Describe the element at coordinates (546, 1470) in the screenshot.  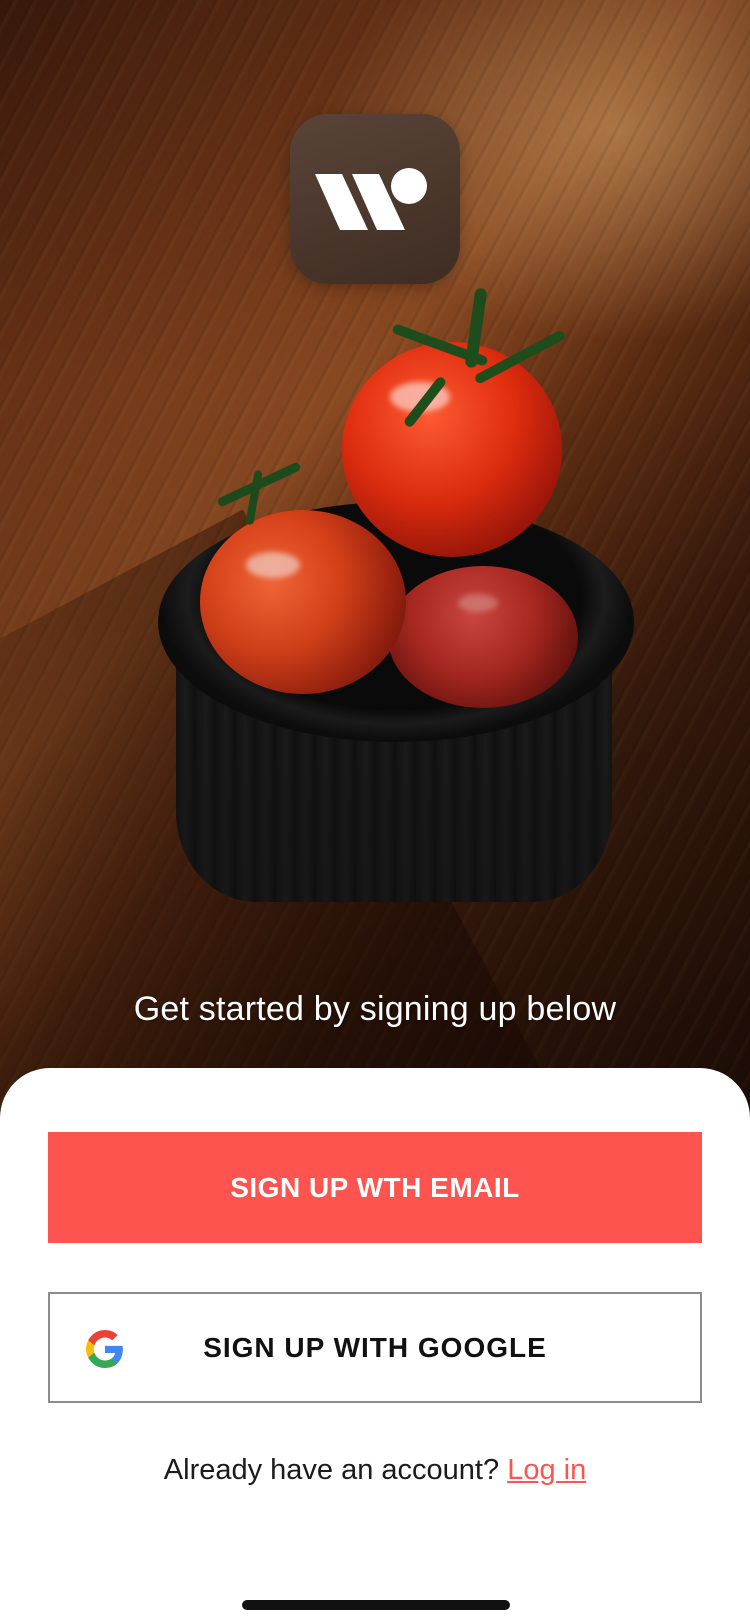
I see `login-link: Log in` at that location.